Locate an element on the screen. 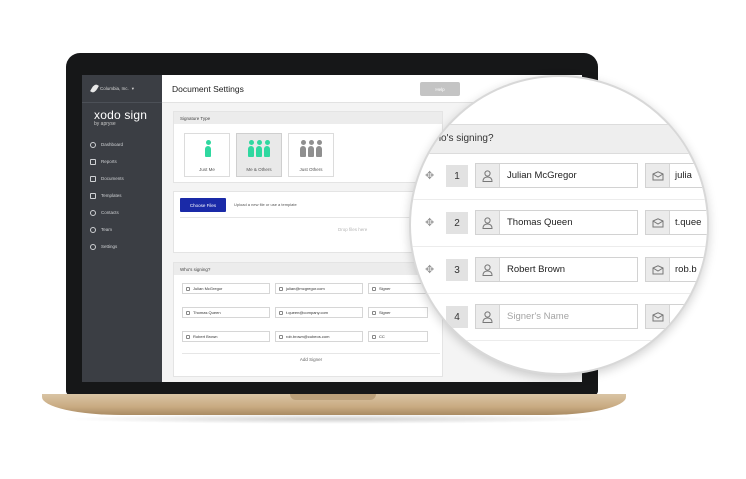 This screenshot has width=746, height=479. sidebar-item-label: Contacts is located at coordinates (110, 212).